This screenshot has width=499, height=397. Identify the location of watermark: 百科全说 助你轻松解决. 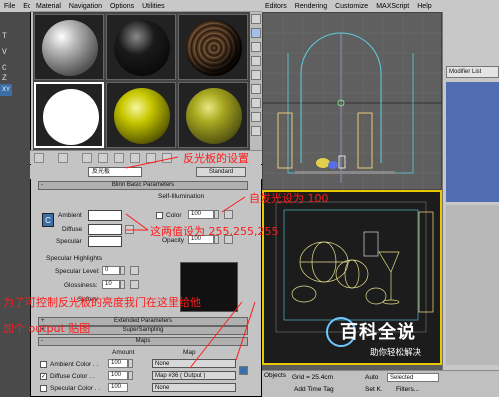
(393, 342).